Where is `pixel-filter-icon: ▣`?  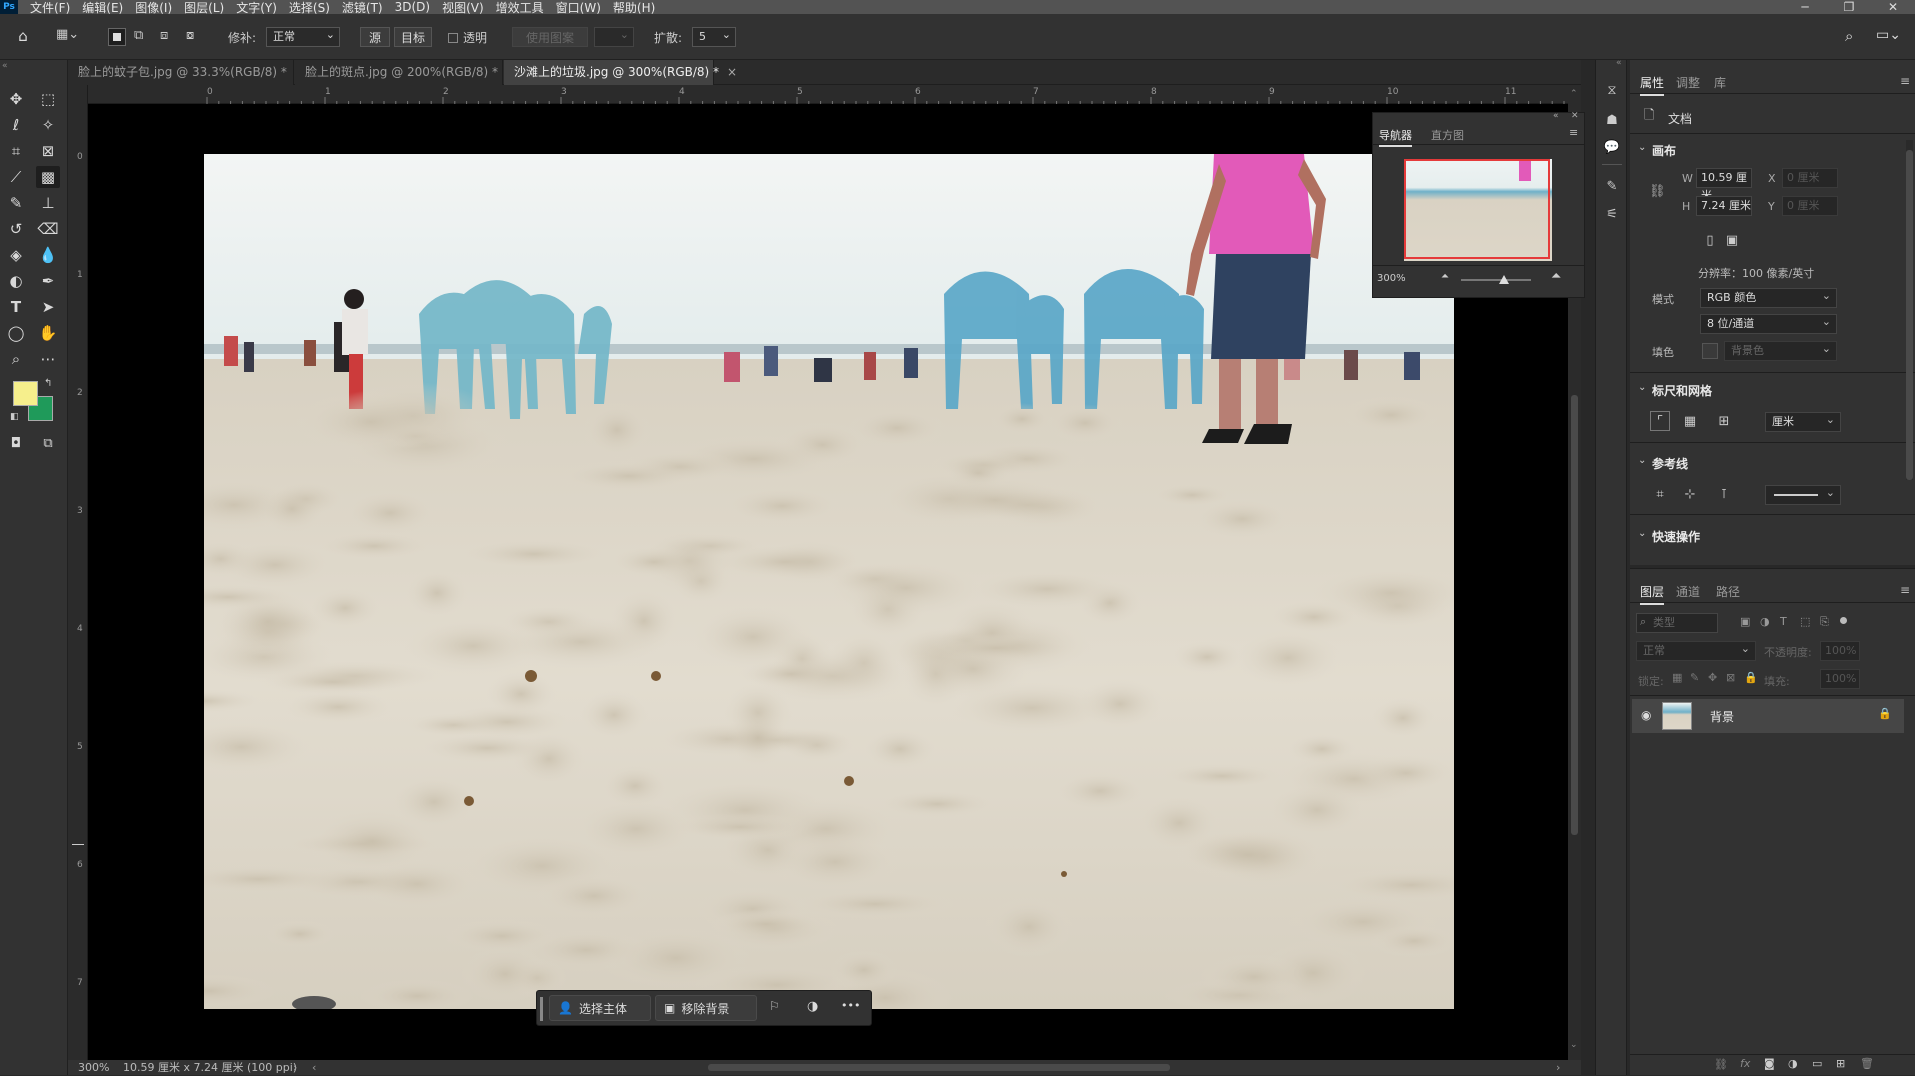
pixel-filter-icon: ▣ is located at coordinates (1745, 621).